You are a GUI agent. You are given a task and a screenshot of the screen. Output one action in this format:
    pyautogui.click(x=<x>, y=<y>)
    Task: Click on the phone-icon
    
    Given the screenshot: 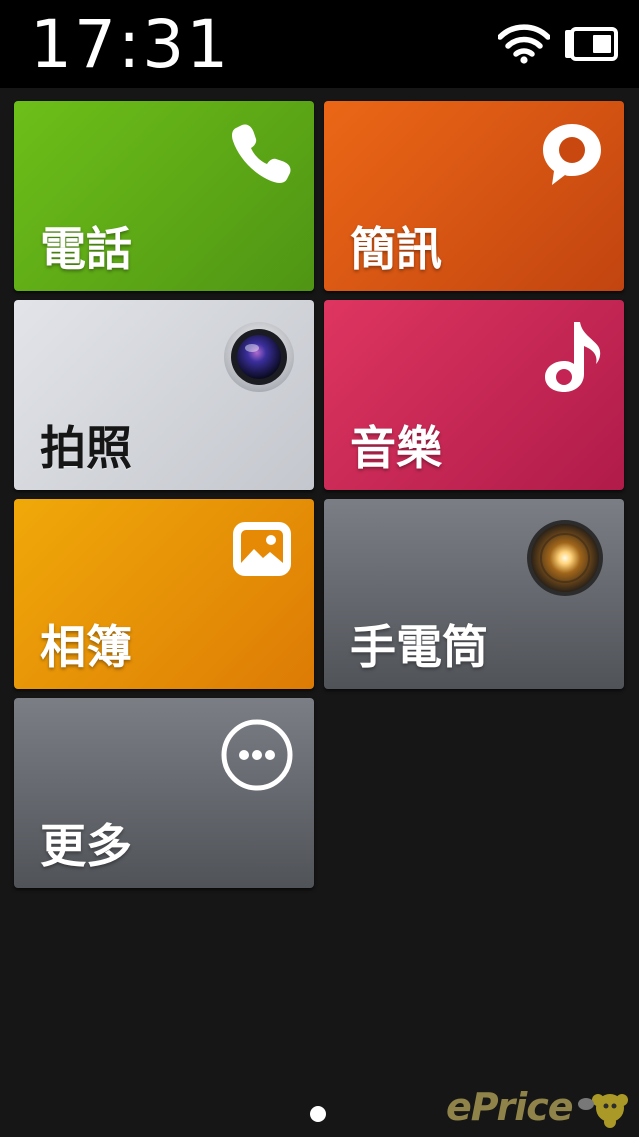 What is the action you would take?
    pyautogui.click(x=261, y=153)
    